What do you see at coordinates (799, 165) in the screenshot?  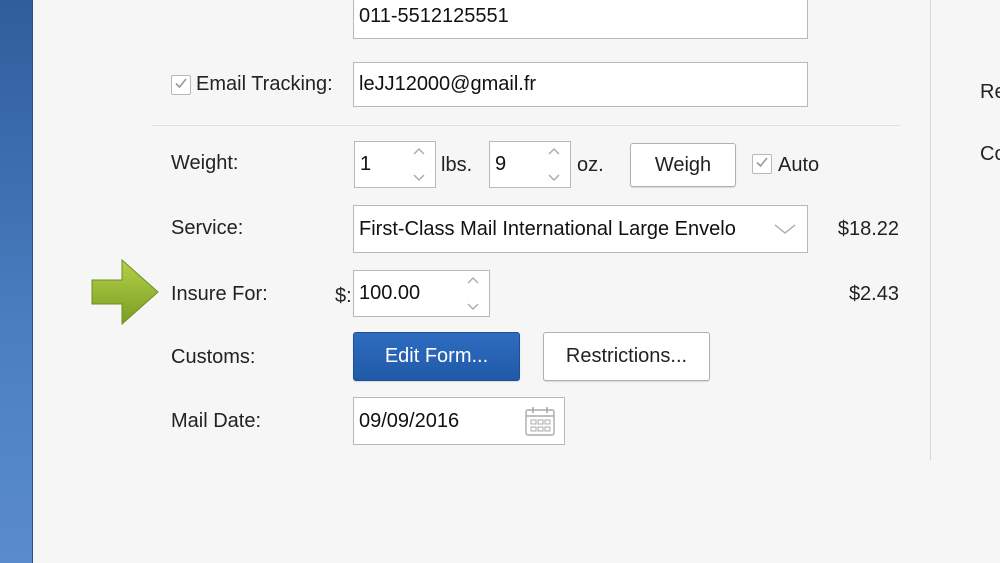 I see `auto-label: Auto` at bounding box center [799, 165].